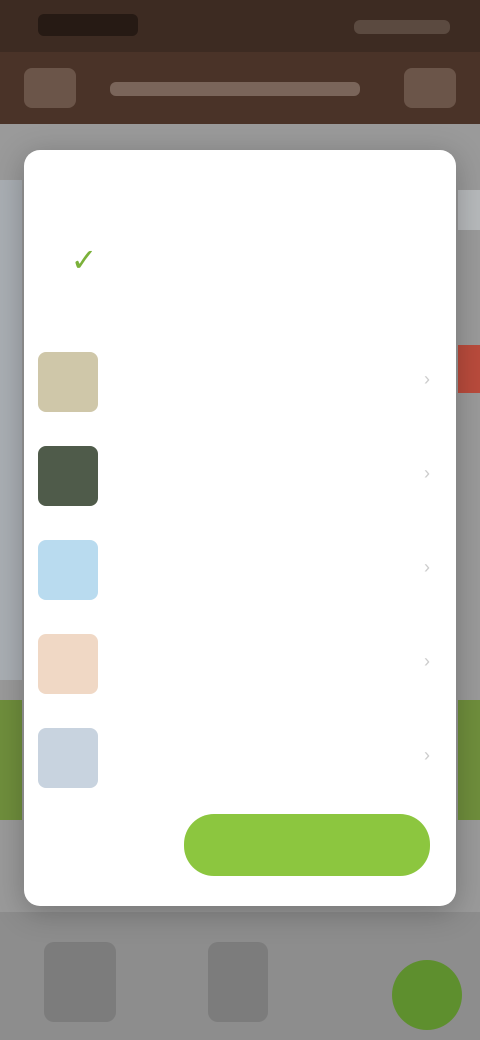 Image resolution: width=480 pixels, height=1040 pixels. I want to click on status-time, so click(88, 25).